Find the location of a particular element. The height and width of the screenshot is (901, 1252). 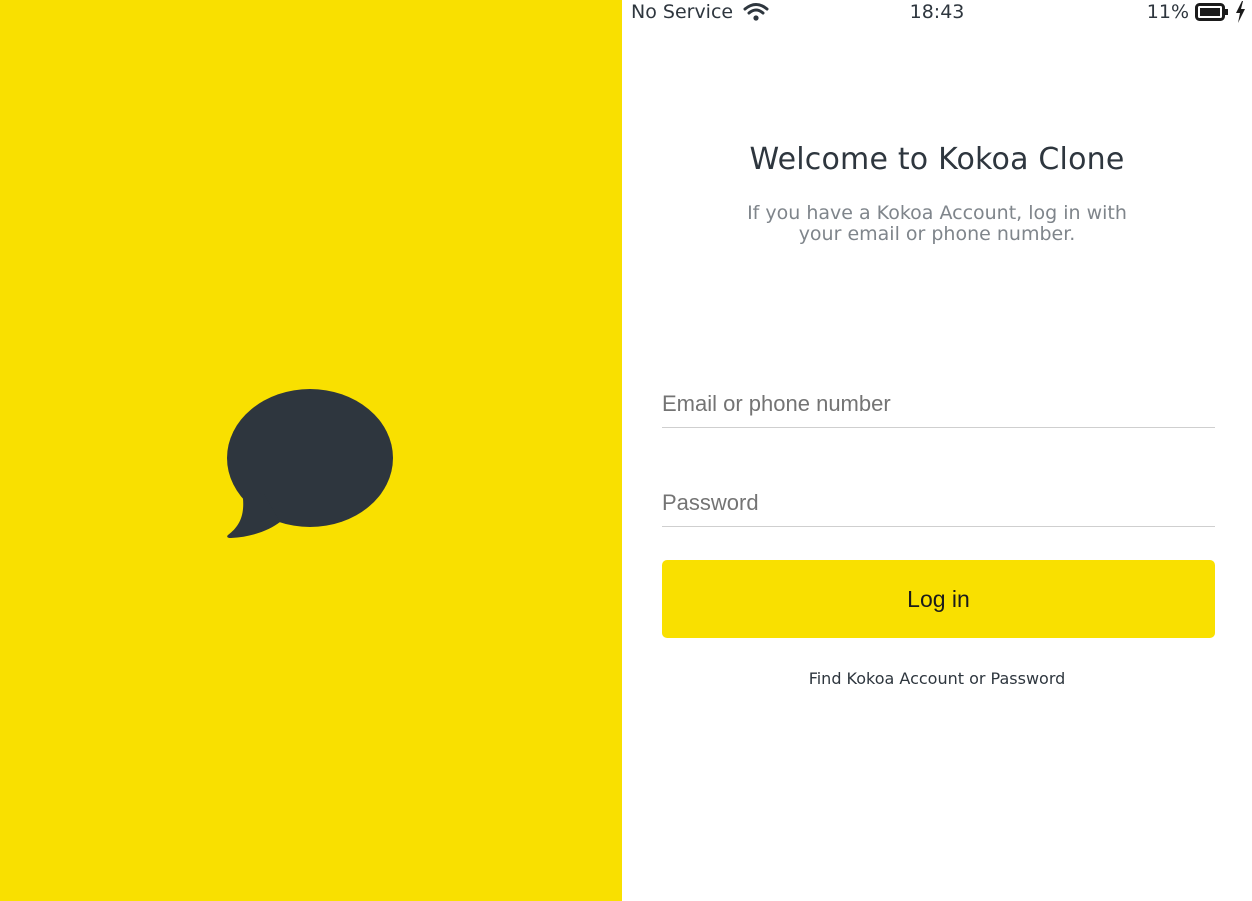

lightning-icon is located at coordinates (1240, 12).